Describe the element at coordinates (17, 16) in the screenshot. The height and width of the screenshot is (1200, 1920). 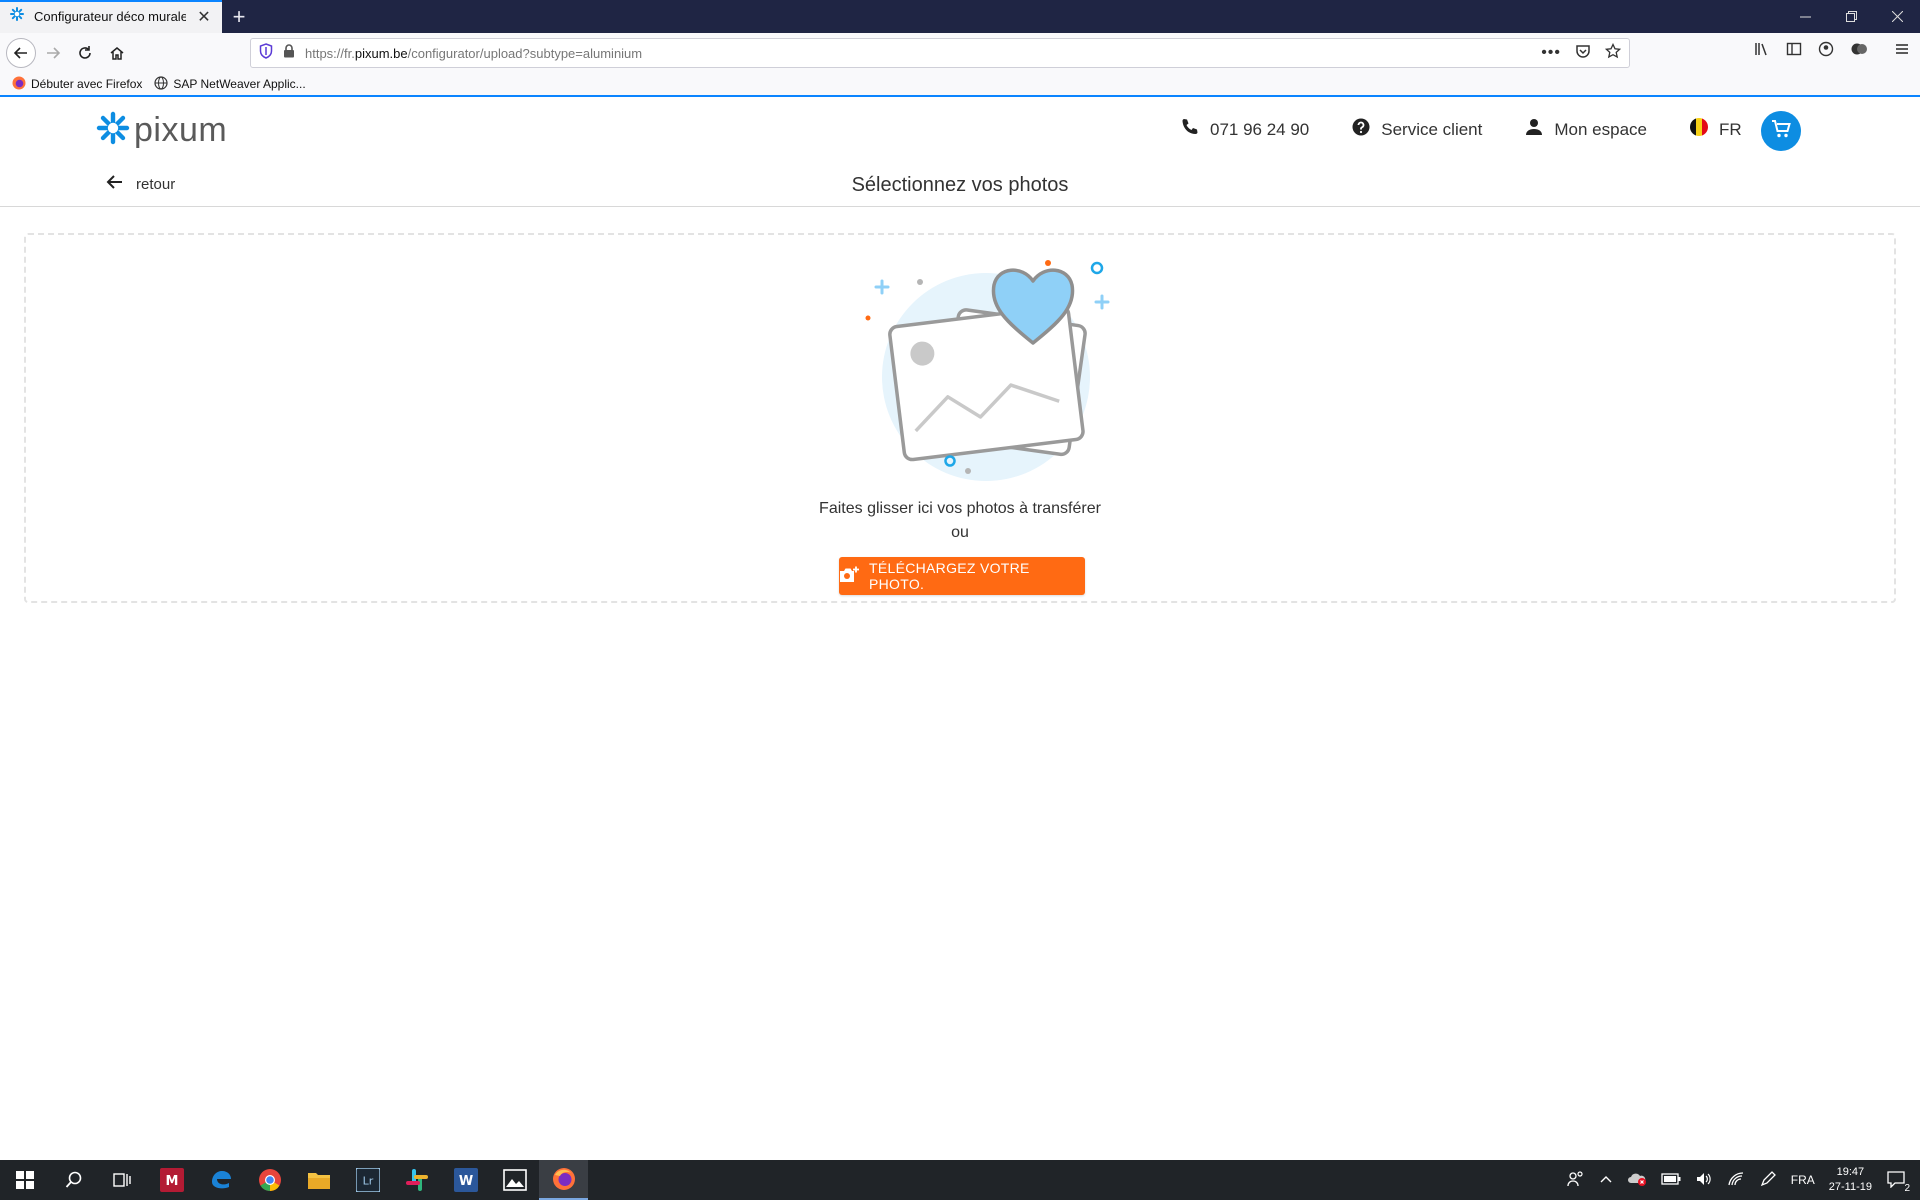
I see `pixum-favicon-icon` at that location.